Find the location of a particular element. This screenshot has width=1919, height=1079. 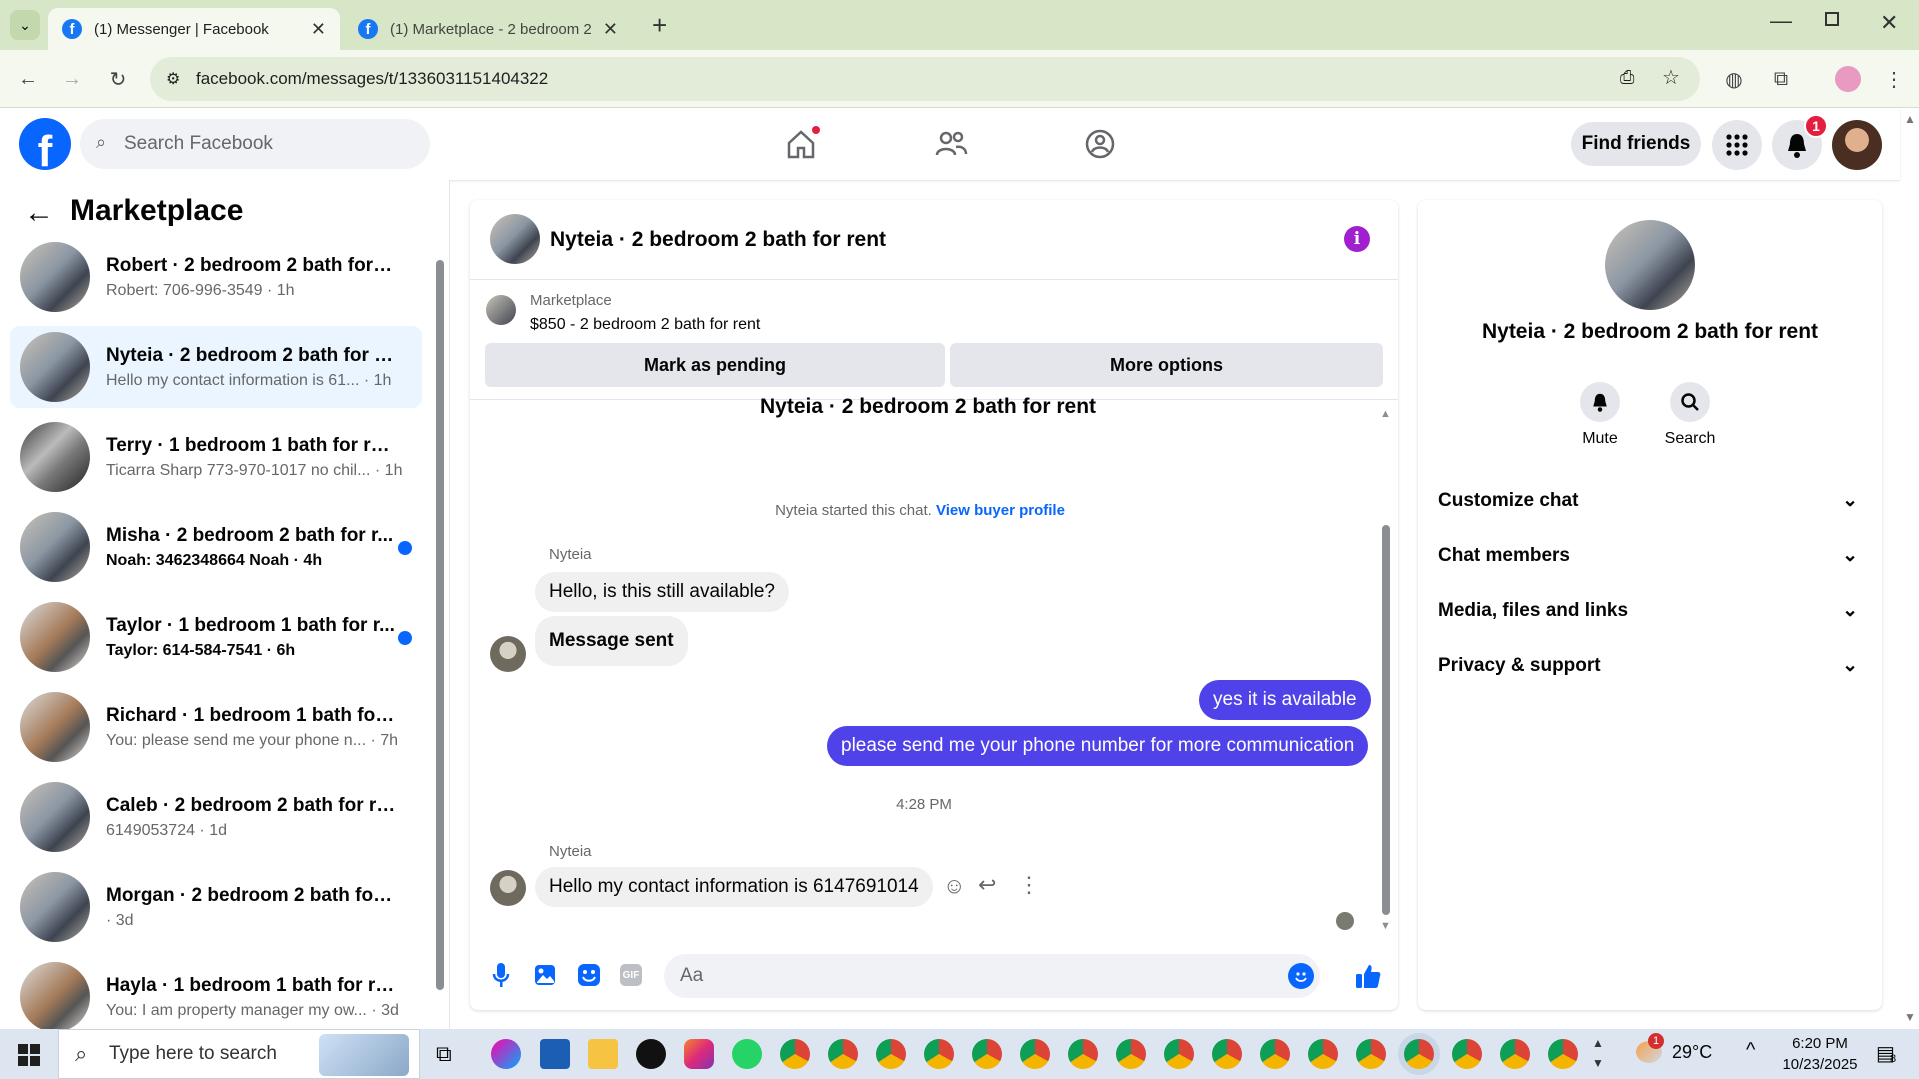

chrome-menu-icon: ⋮ is located at coordinates (1894, 79).